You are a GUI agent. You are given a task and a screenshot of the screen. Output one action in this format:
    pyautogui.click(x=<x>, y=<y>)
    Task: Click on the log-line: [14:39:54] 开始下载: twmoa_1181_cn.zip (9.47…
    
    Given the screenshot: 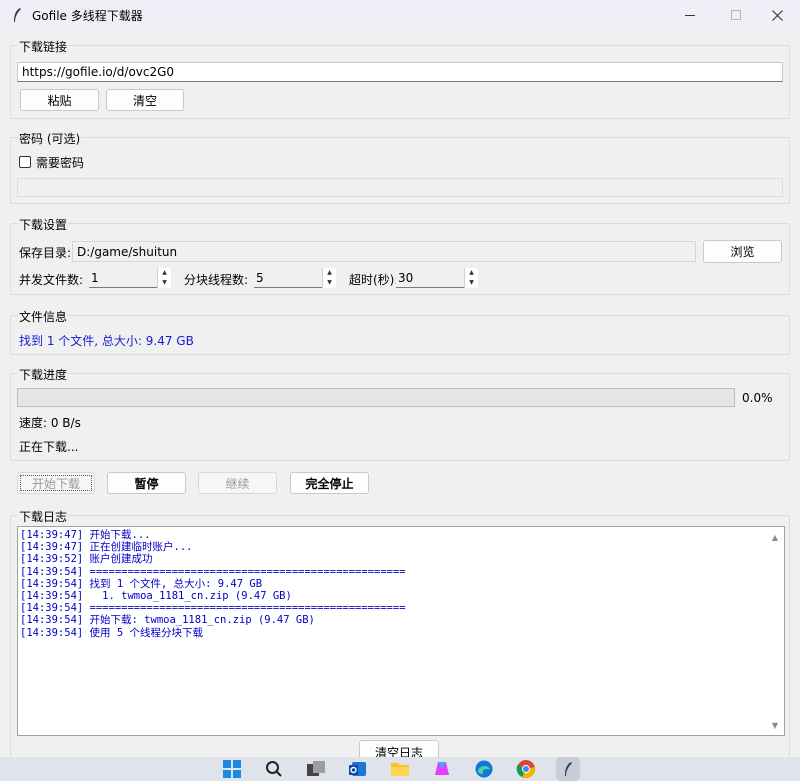 What is the action you would take?
    pyautogui.click(x=167, y=620)
    